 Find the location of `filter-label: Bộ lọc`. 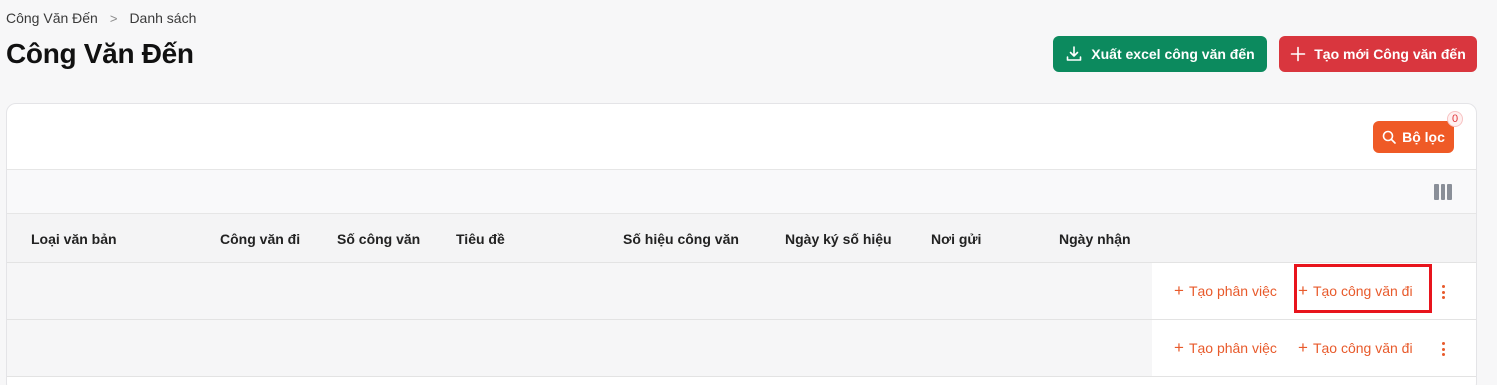

filter-label: Bộ lọc is located at coordinates (1423, 137).